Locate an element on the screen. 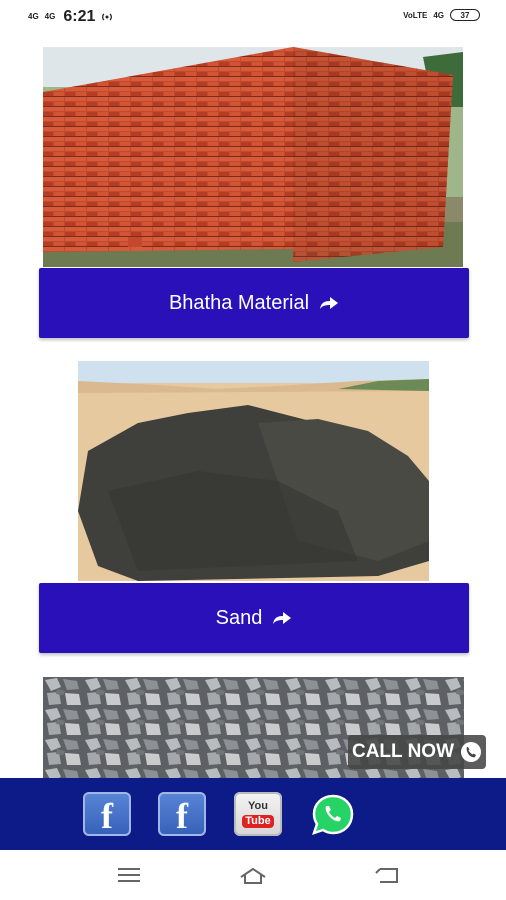  system-nav-bar is located at coordinates (253, 875).